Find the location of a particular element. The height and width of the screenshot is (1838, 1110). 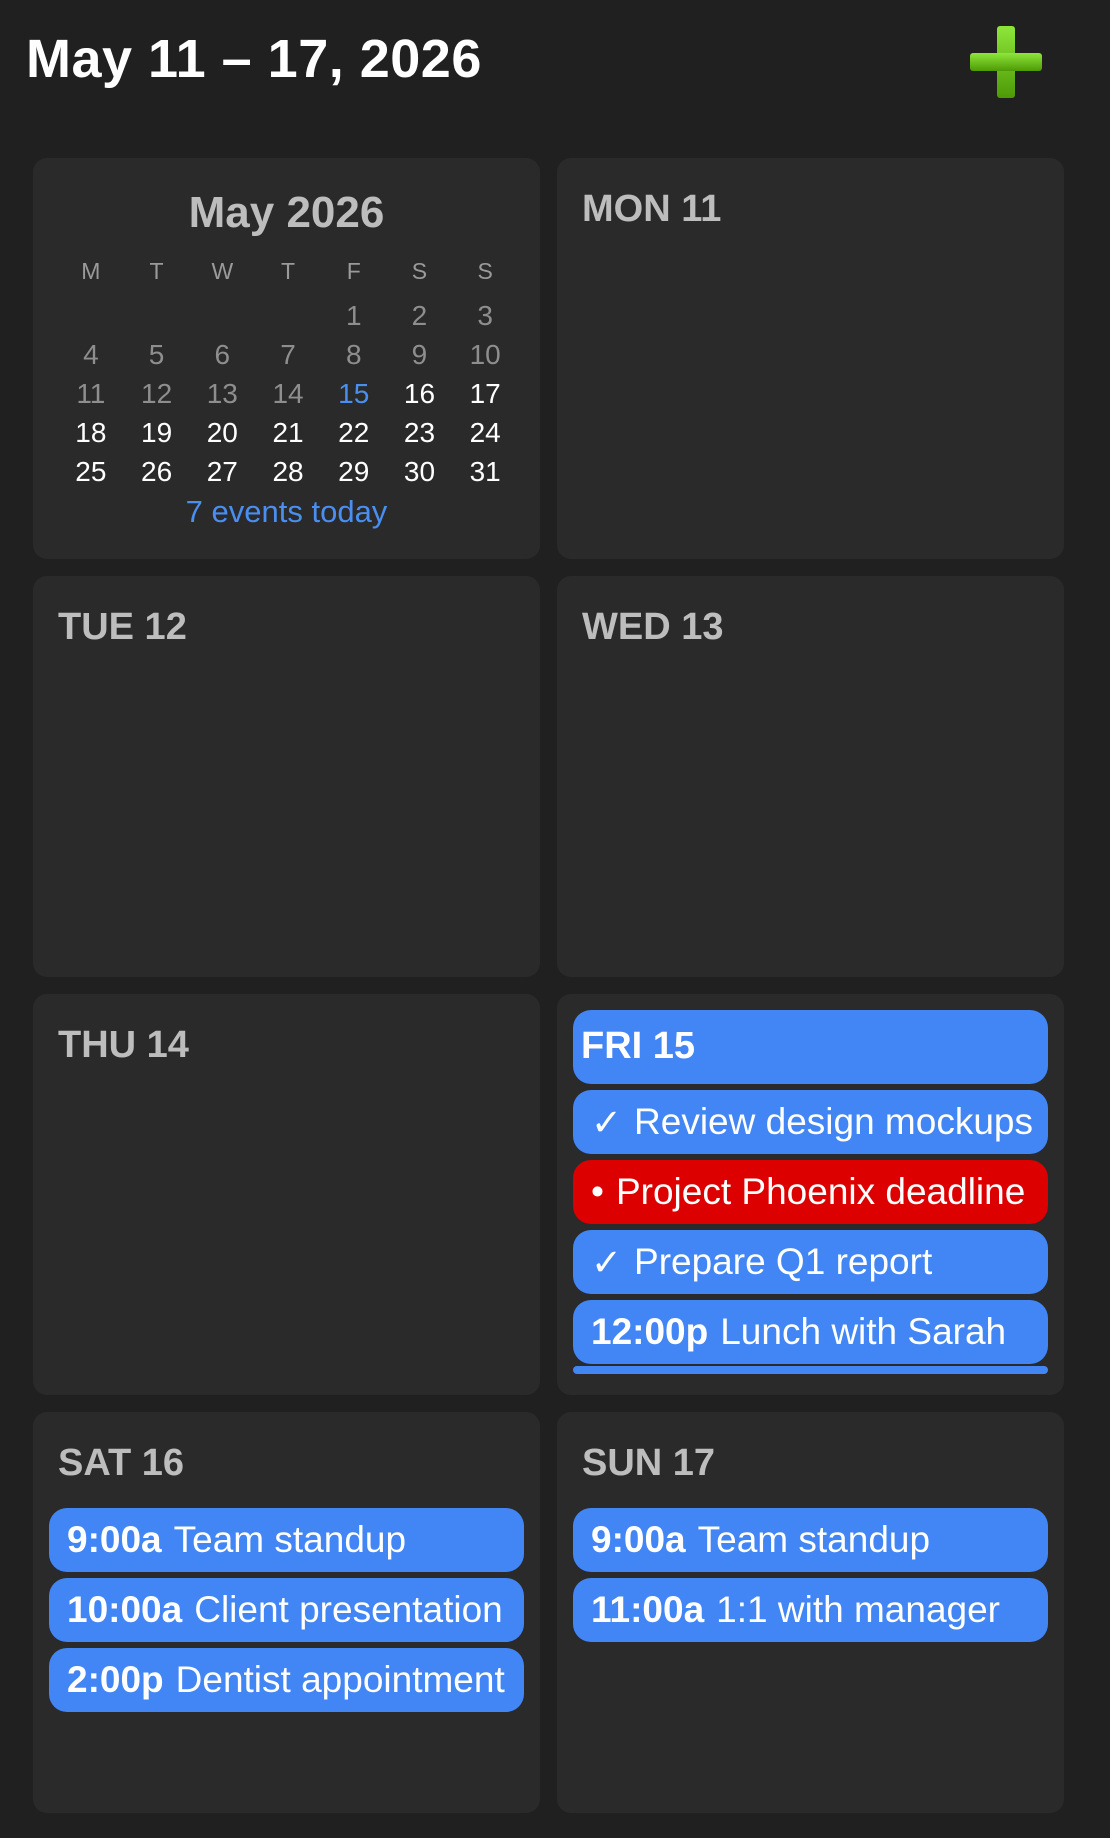

event-title: Lunch with Sarah is located at coordinates (863, 1331).